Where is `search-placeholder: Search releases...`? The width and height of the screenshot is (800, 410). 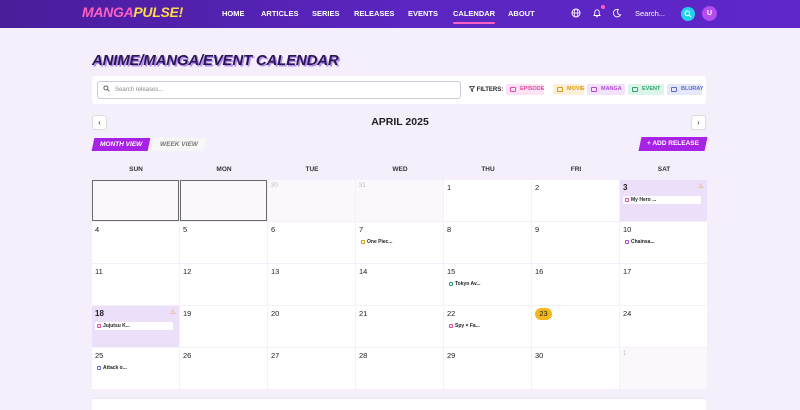 search-placeholder: Search releases... is located at coordinates (139, 90).